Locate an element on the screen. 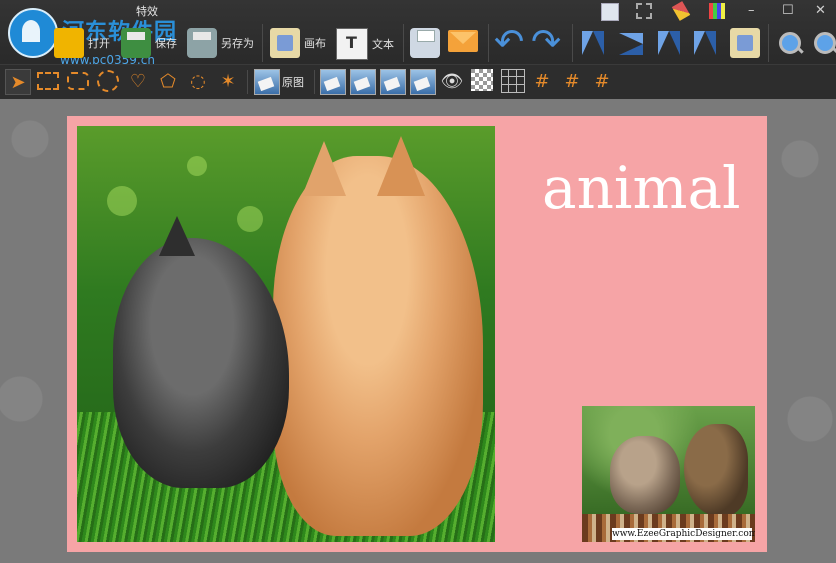 Image resolution: width=836 pixels, height=563 pixels. gray-kitten is located at coordinates (201, 363).